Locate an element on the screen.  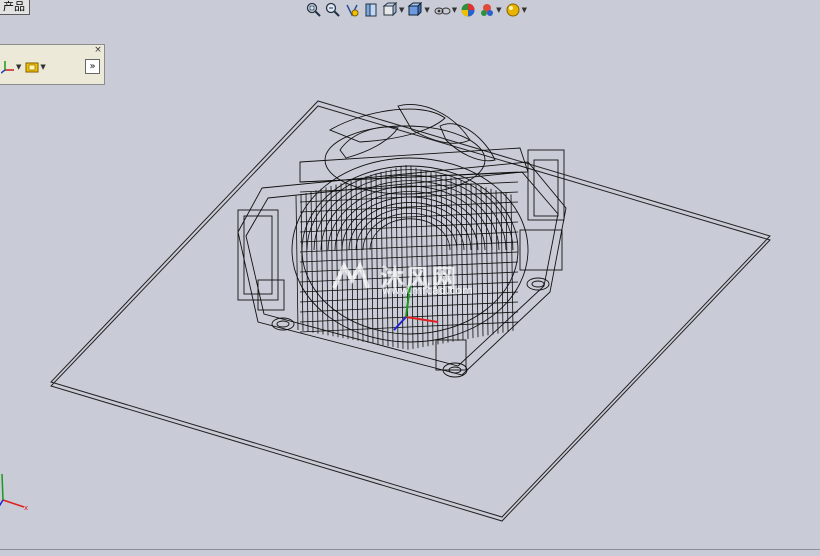
previous-view-icon is located at coordinates (352, 10).